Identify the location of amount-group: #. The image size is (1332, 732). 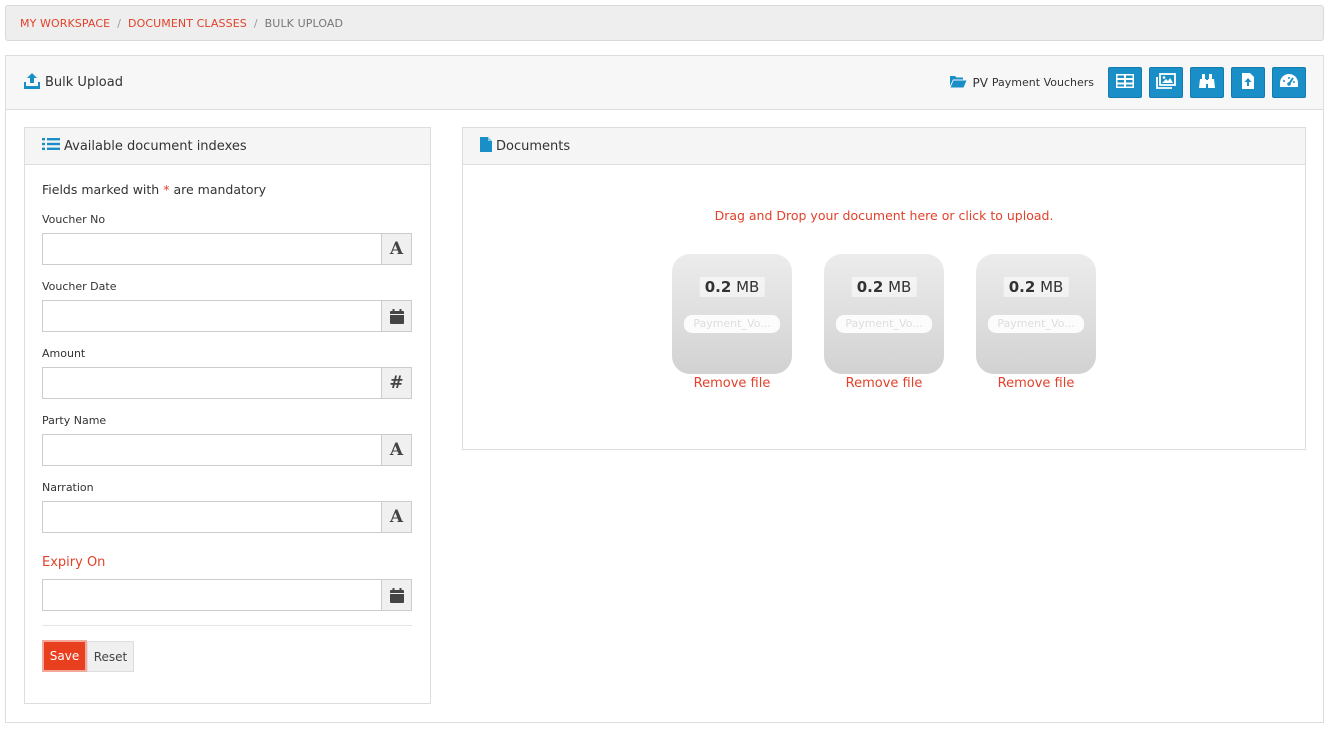
(227, 383).